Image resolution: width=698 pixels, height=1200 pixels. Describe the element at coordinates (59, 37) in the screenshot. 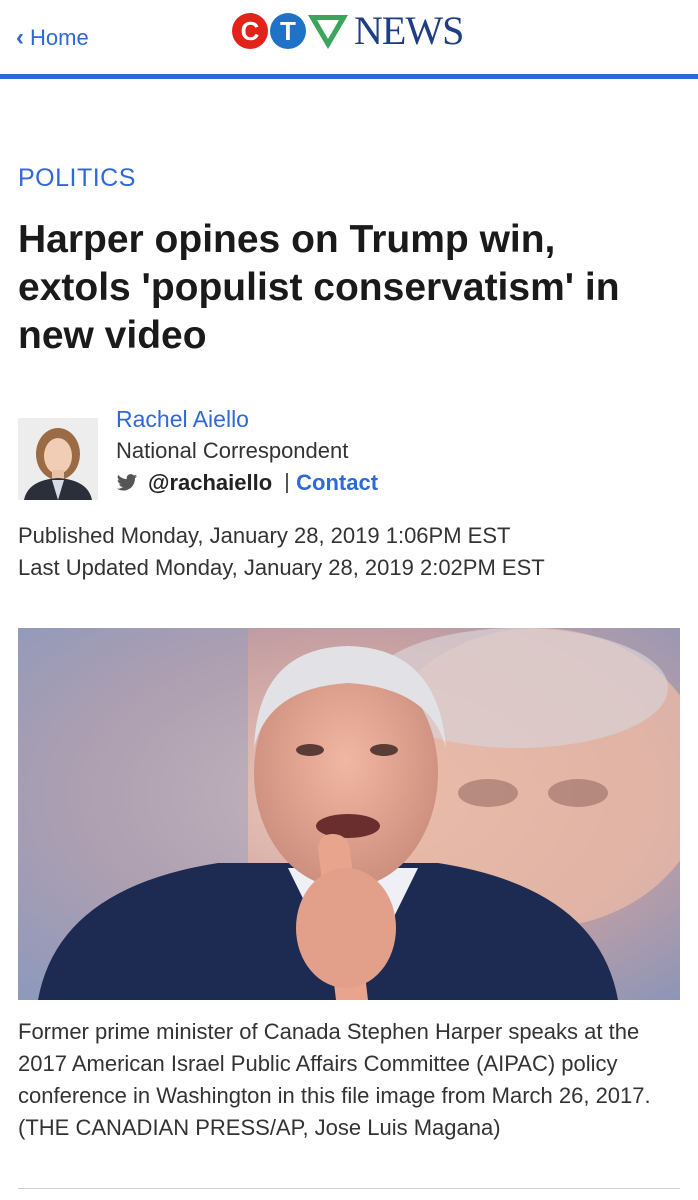

I see `back-label: Home` at that location.